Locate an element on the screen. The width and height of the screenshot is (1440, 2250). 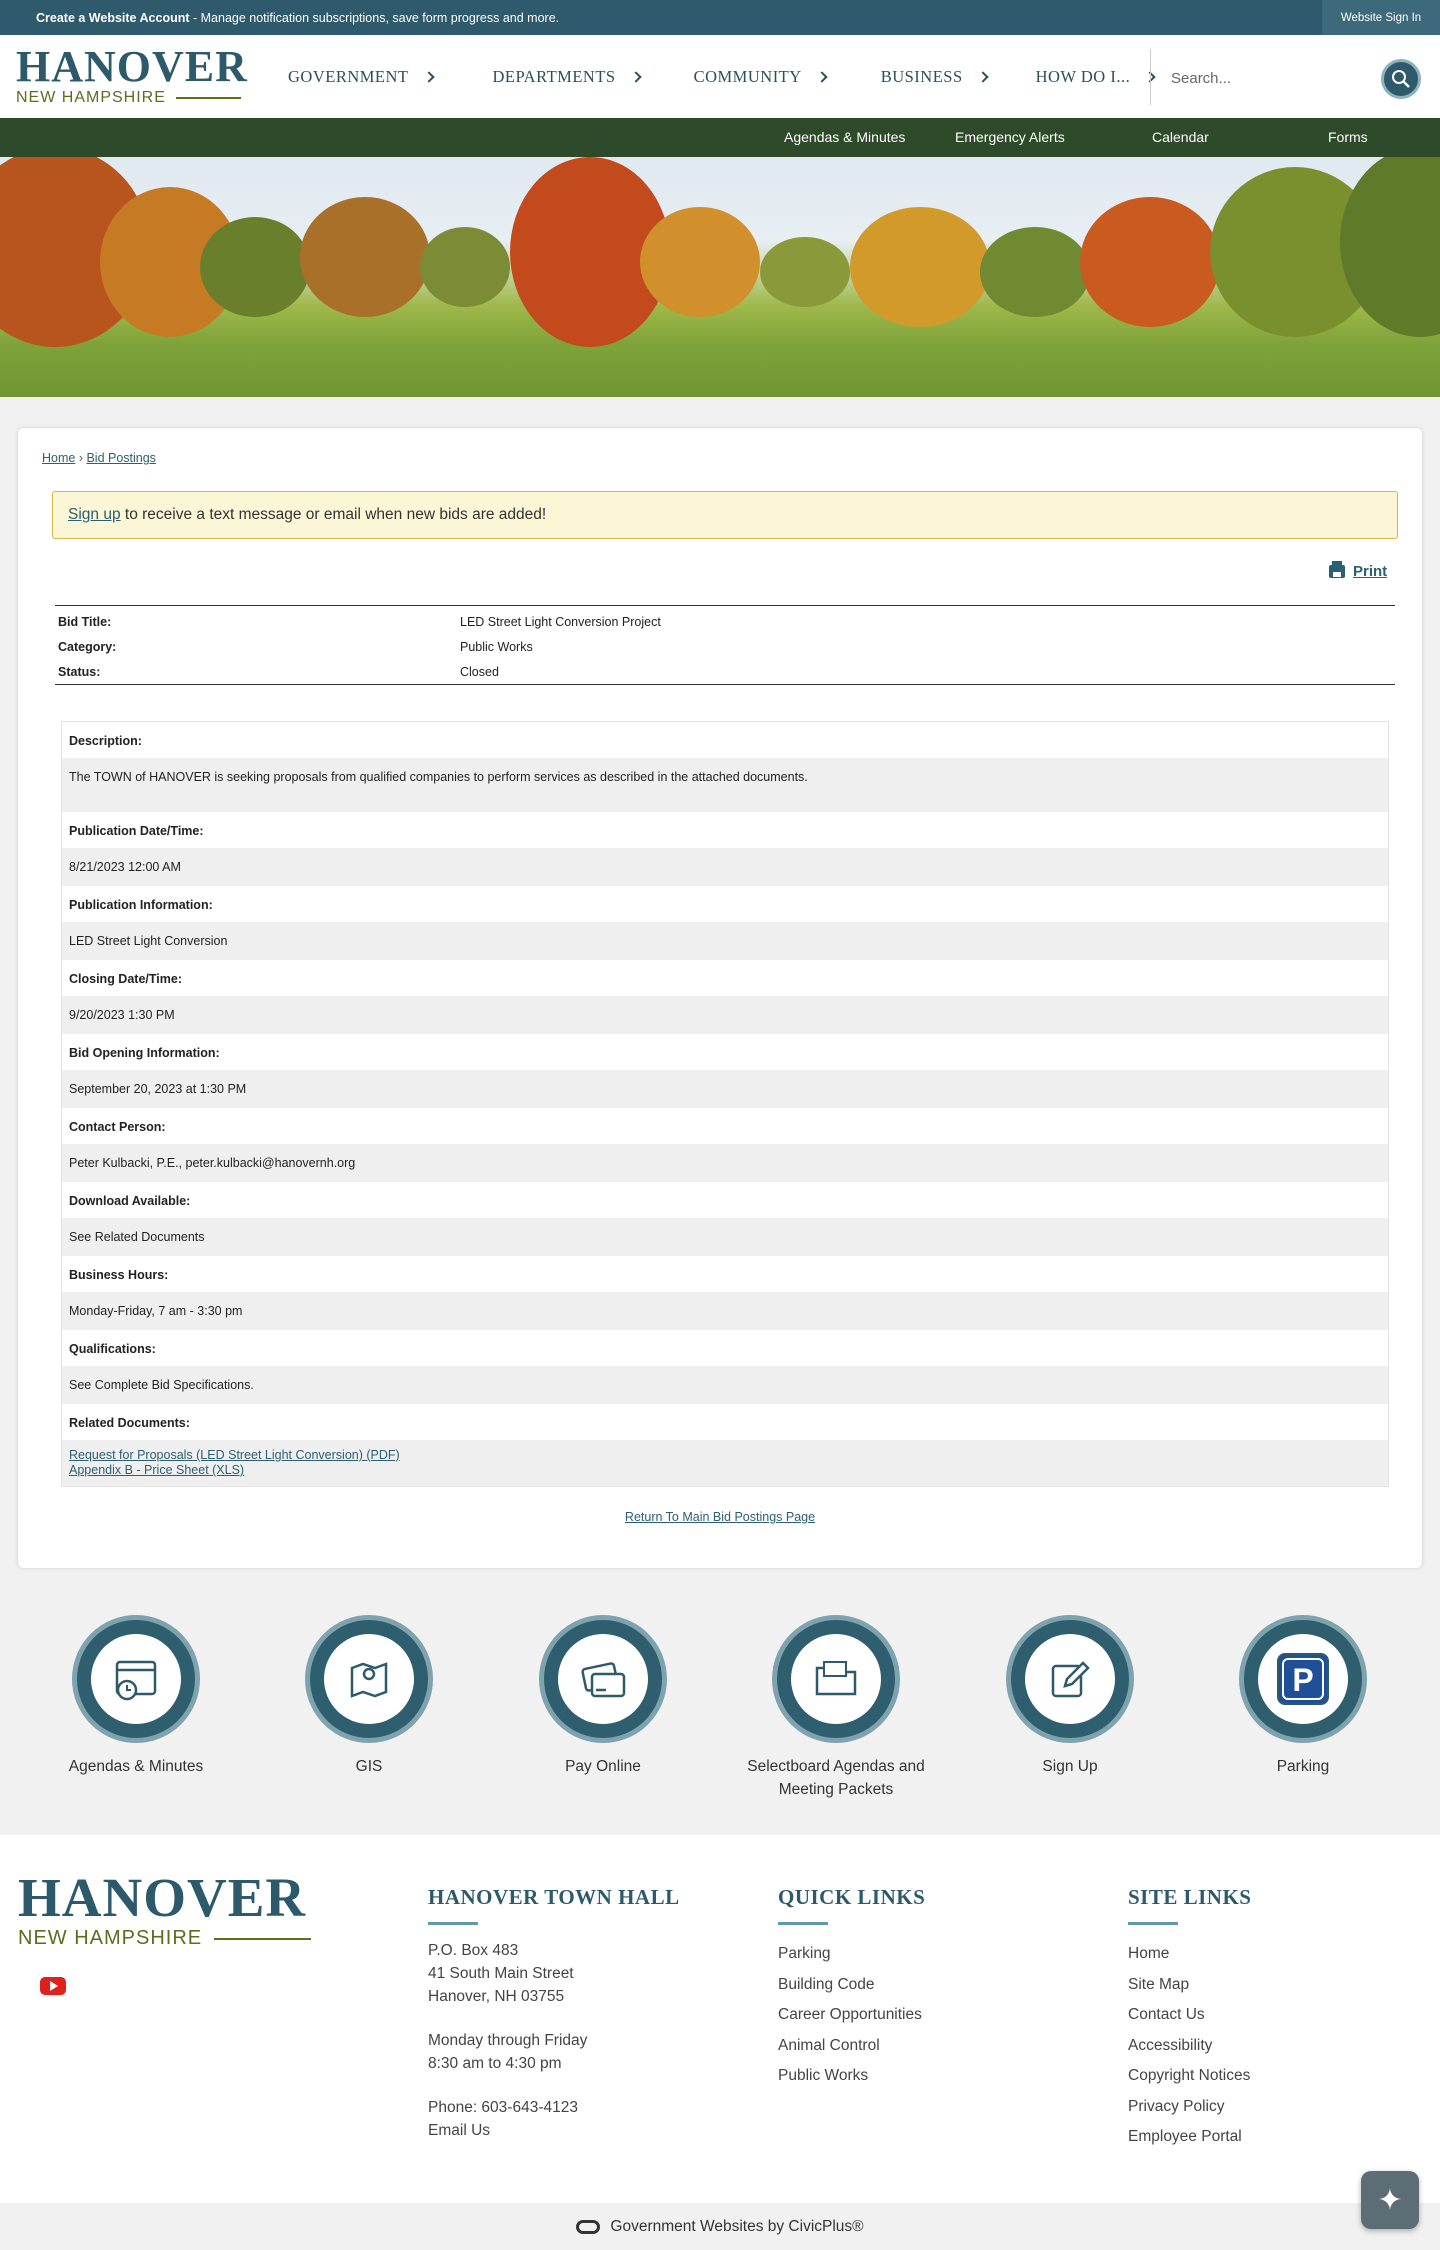
doc-link-price-sheet-xls: Appendix B - Price Sheet (XLS) is located at coordinates (725, 1470).